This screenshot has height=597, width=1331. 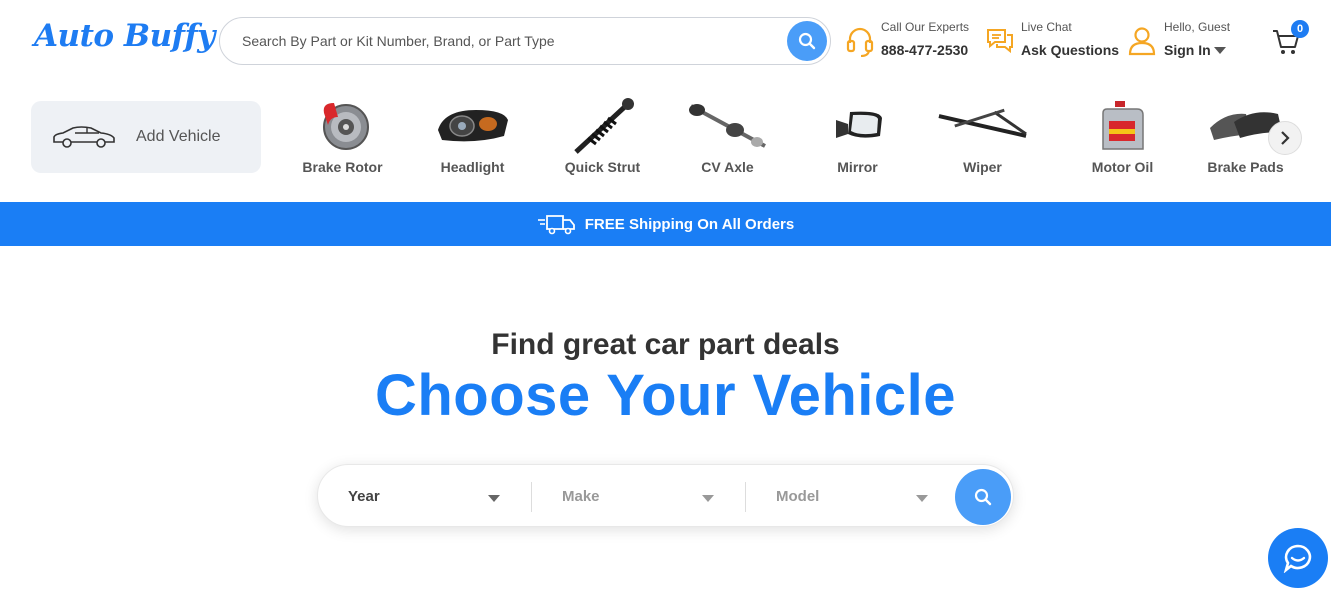 What do you see at coordinates (1046, 27) in the screenshot?
I see `chat-label: Live Chat` at bounding box center [1046, 27].